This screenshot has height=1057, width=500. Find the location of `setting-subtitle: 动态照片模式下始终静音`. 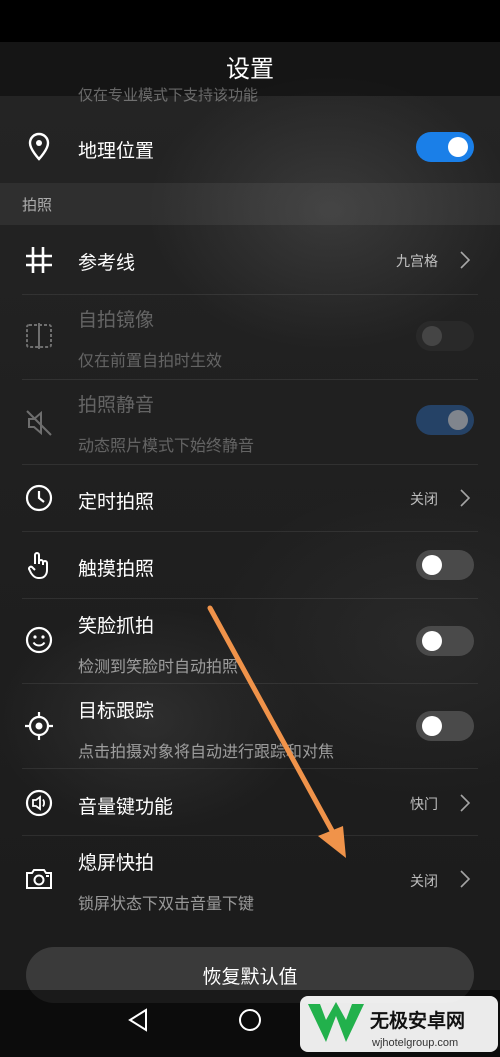

setting-subtitle: 动态照片模式下始终静音 is located at coordinates (166, 445).